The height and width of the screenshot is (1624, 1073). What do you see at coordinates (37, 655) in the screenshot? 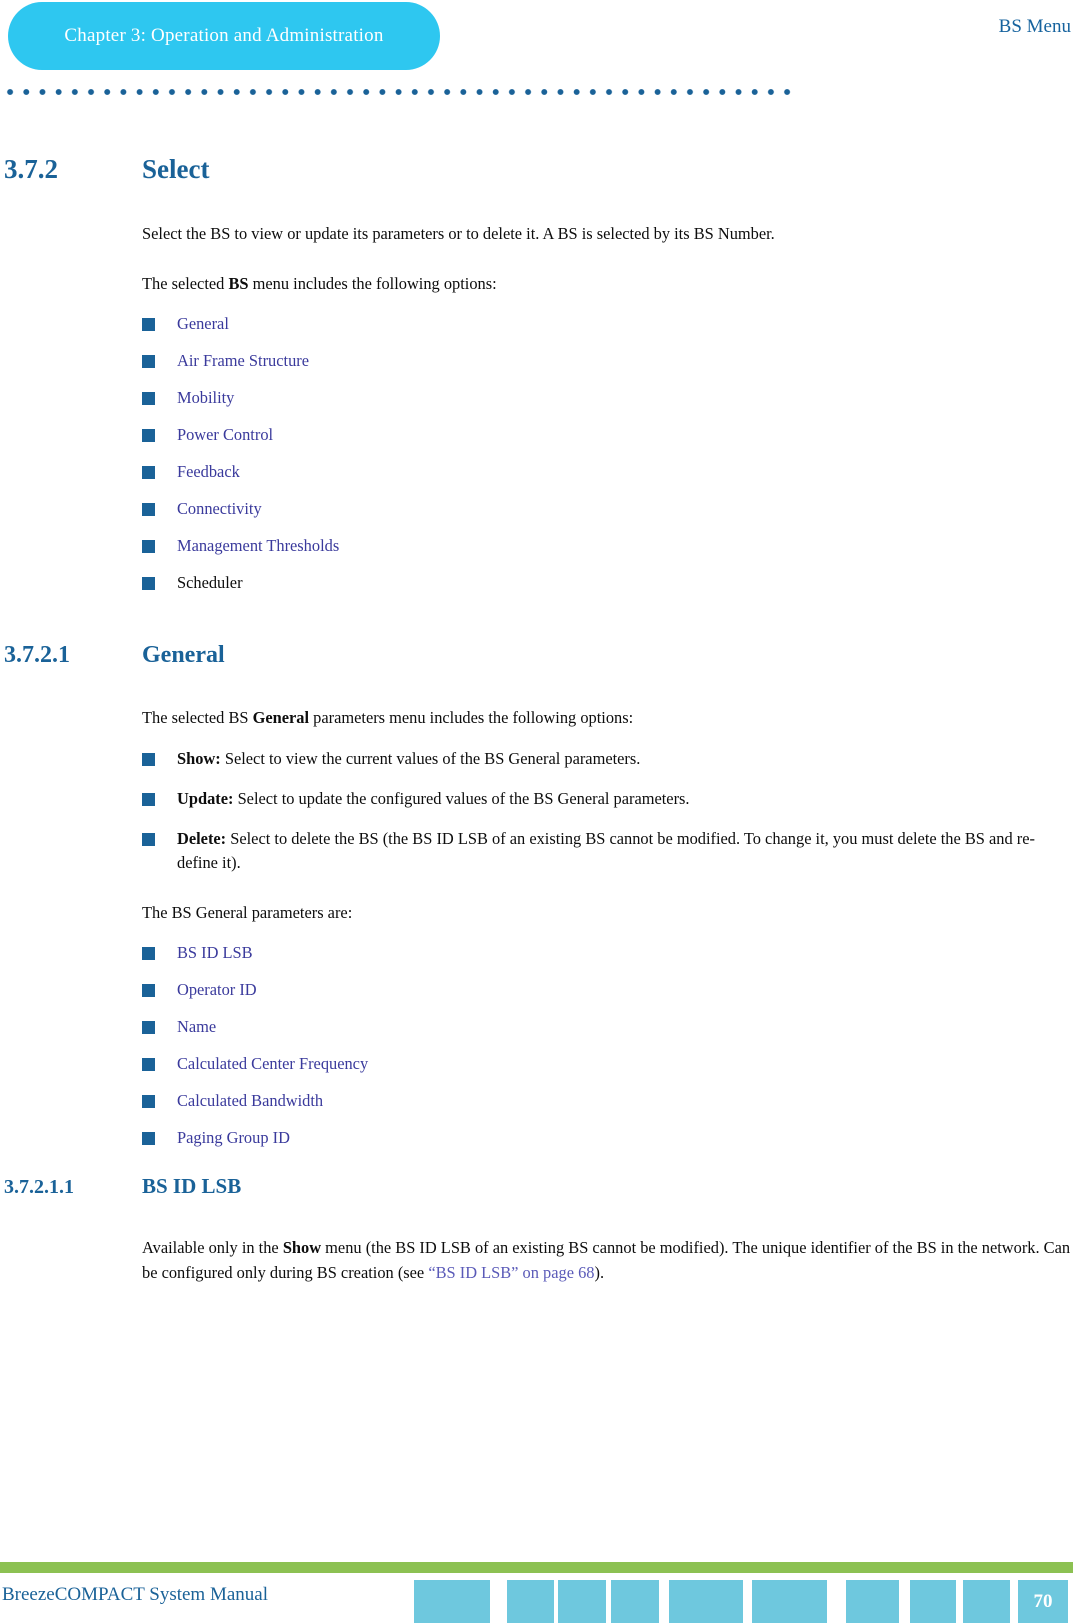
I see `heading-general-number: 3.7.2.1` at bounding box center [37, 655].